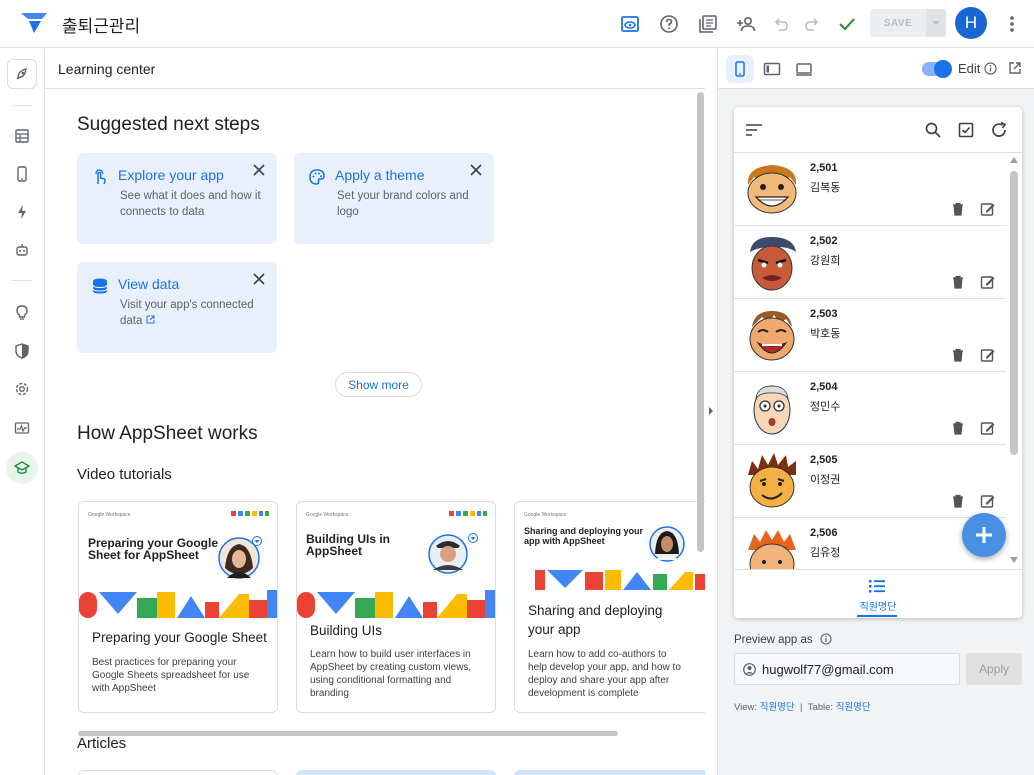 This screenshot has height=775, width=1034. I want to click on view-table-info: View: 직원명단 | Table: 직원명단, so click(802, 706).